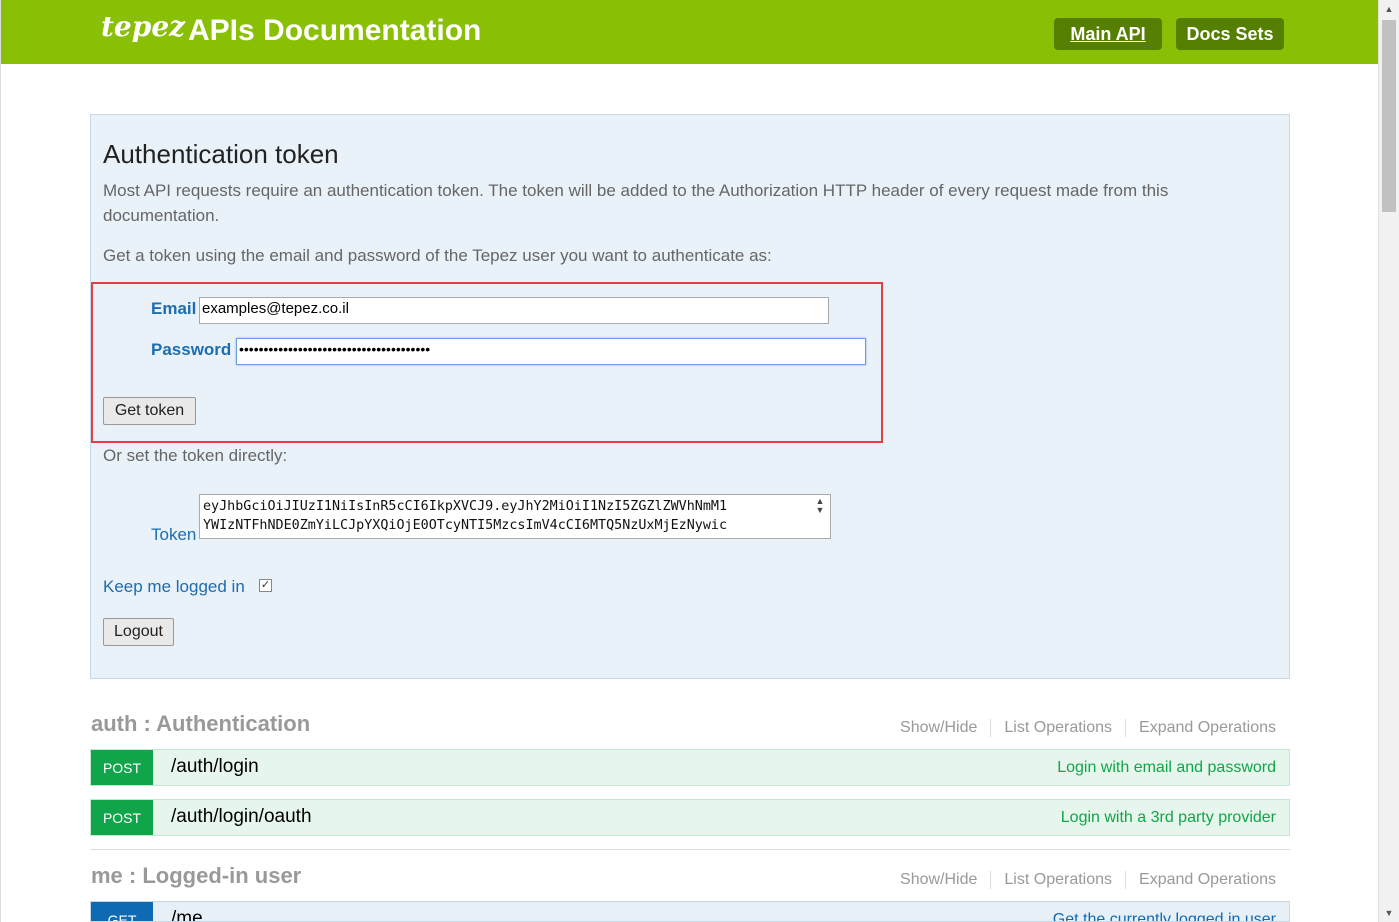  What do you see at coordinates (138, 632) in the screenshot?
I see `logout-button: Logout` at bounding box center [138, 632].